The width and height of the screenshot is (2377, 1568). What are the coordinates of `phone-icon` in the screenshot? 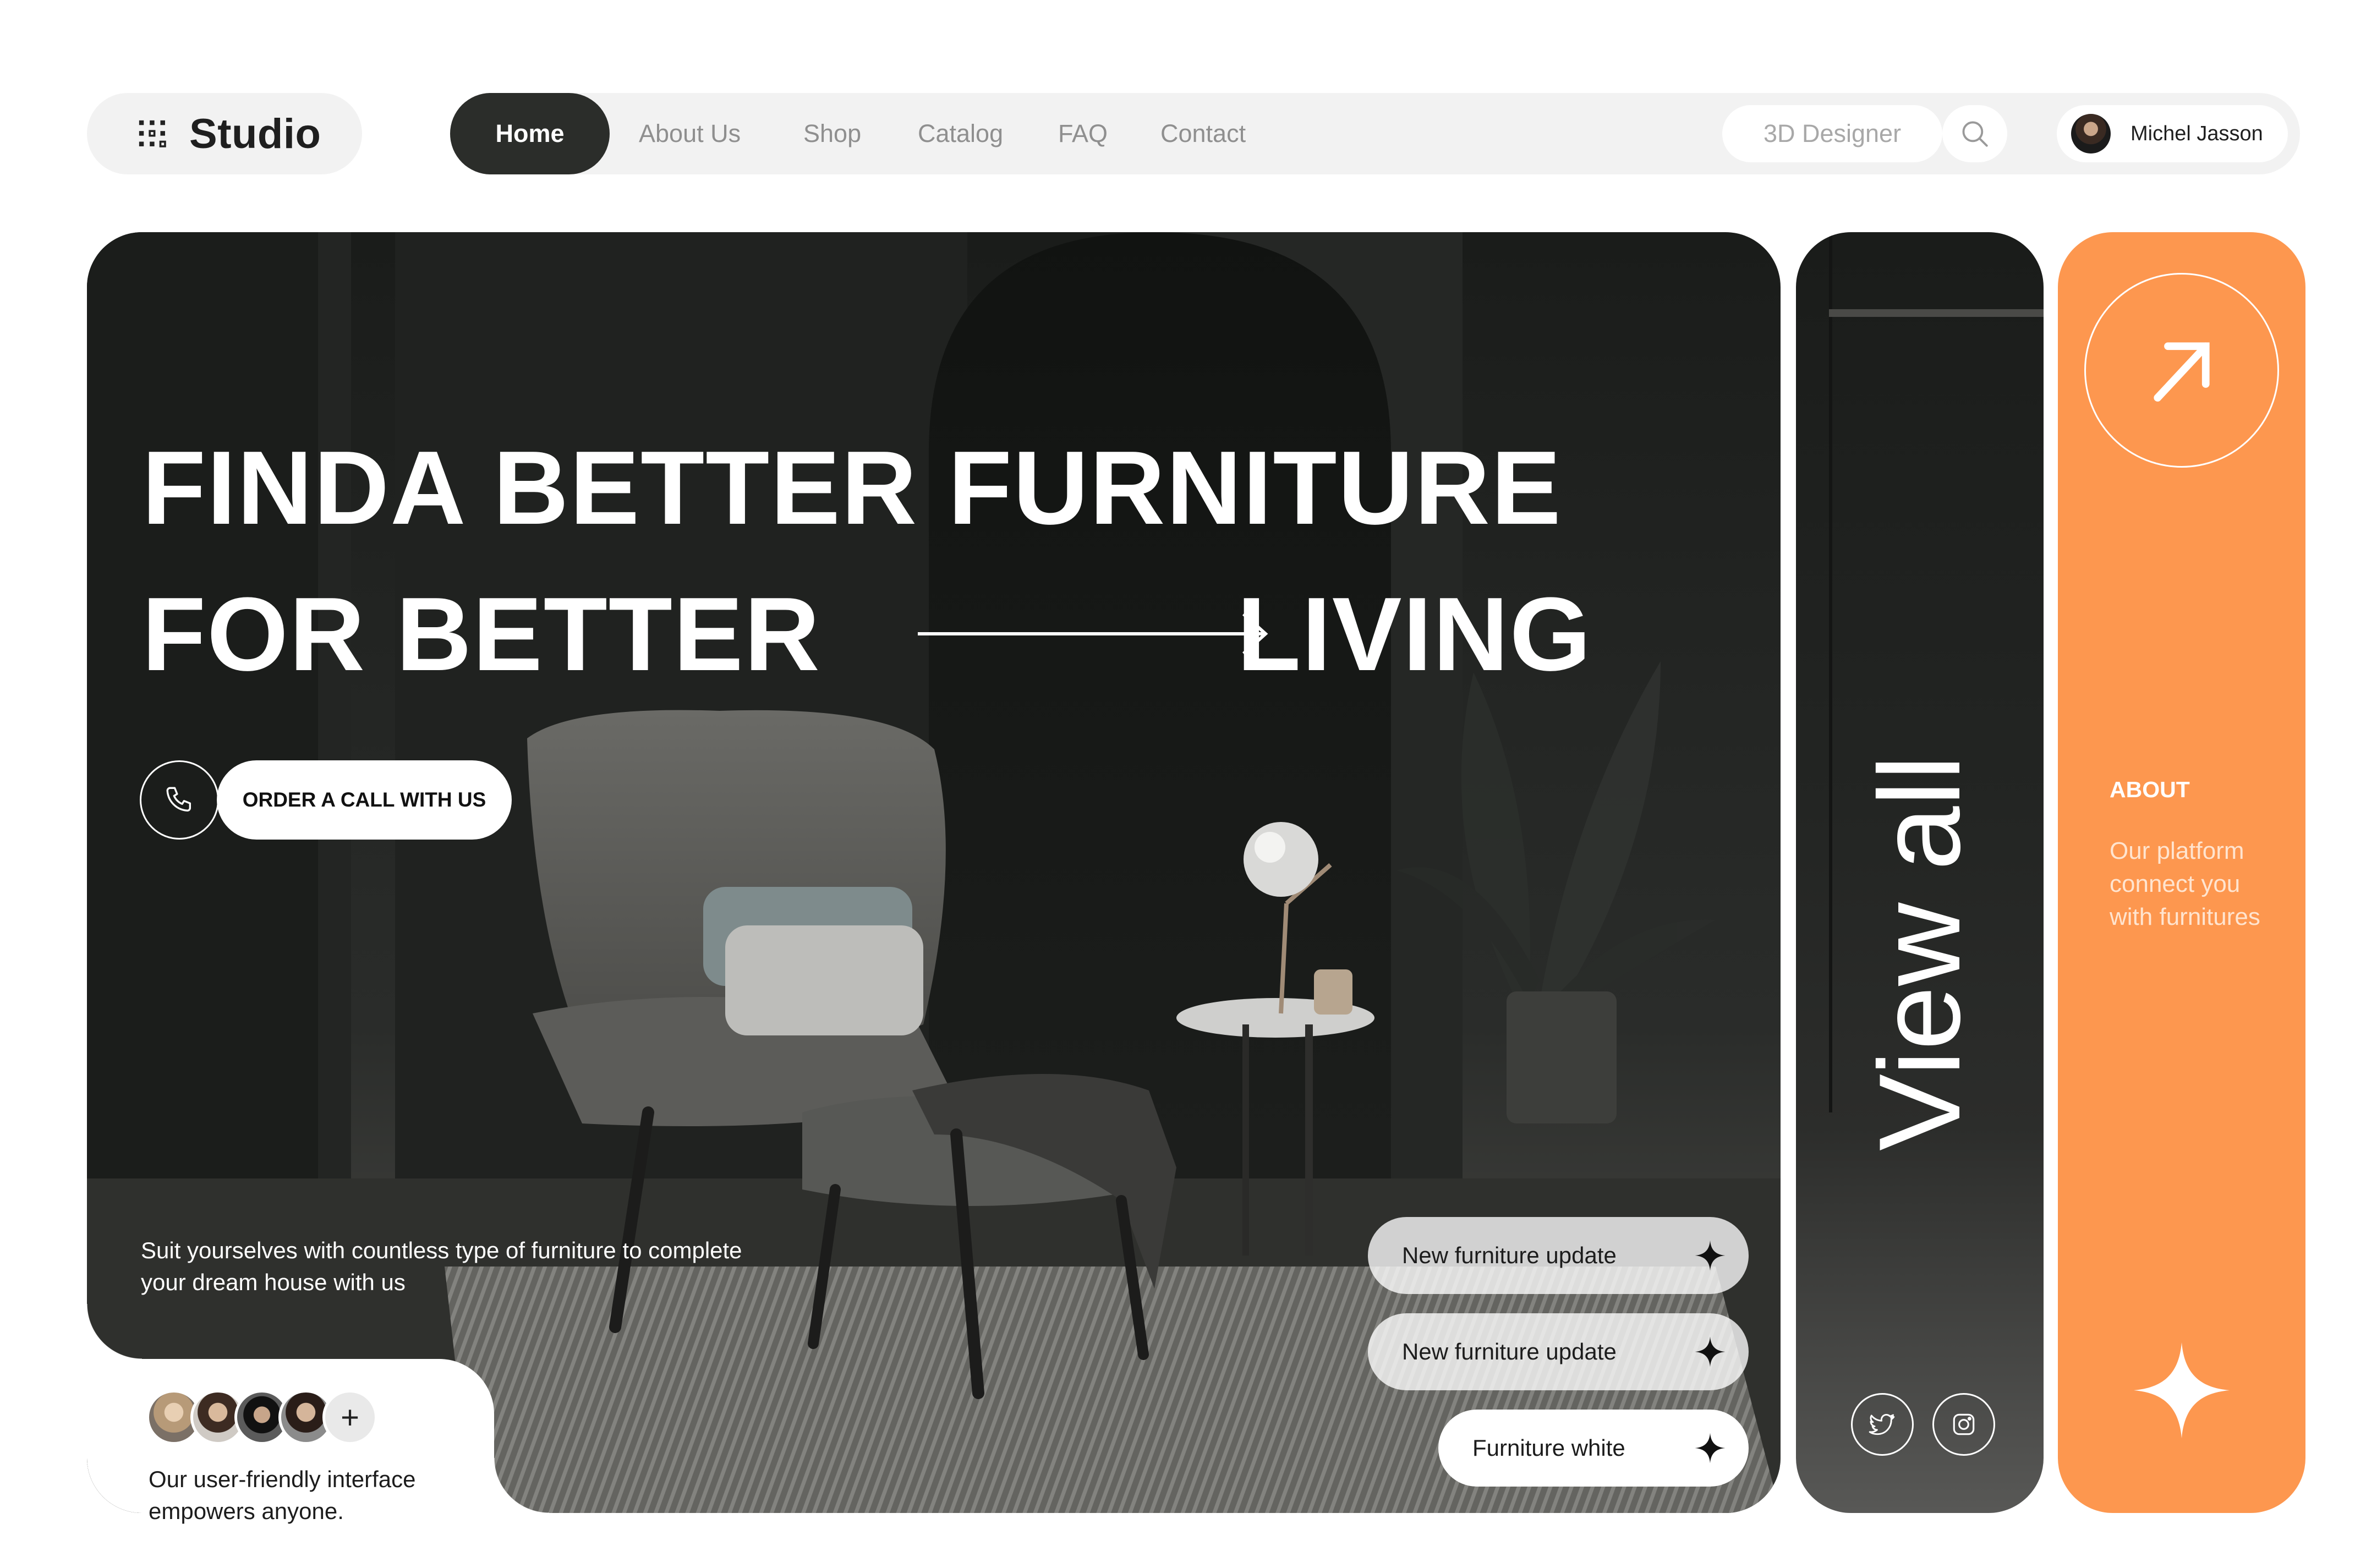 It's located at (178, 799).